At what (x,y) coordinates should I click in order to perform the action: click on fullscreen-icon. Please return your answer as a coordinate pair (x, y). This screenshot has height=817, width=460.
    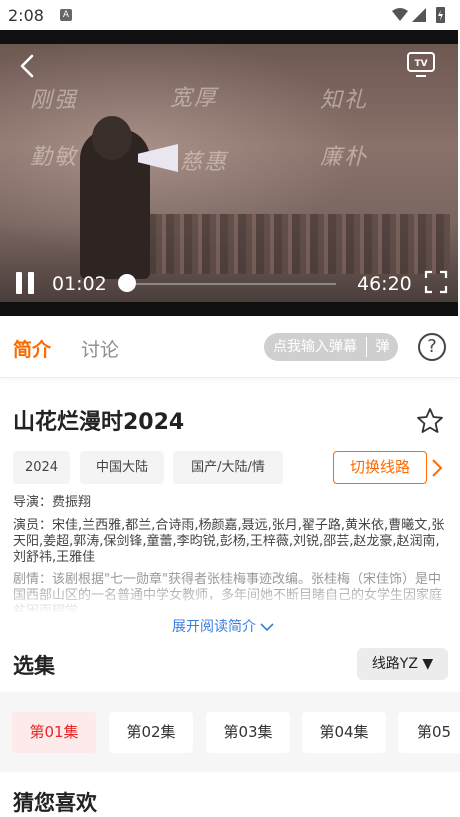
    Looking at the image, I should click on (436, 282).